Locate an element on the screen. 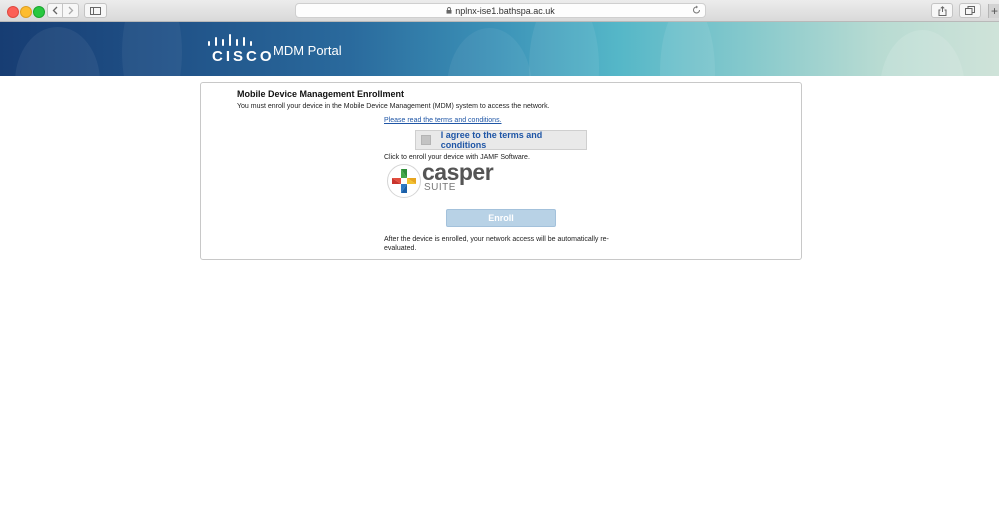 The height and width of the screenshot is (511, 999). share-icon is located at coordinates (942, 10).